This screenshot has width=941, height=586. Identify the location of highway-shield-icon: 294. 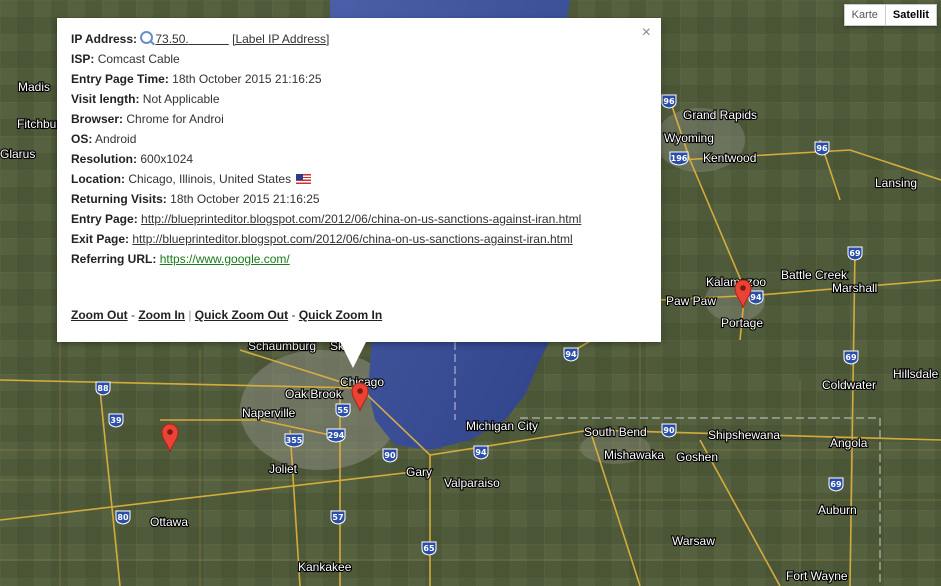
(336, 435).